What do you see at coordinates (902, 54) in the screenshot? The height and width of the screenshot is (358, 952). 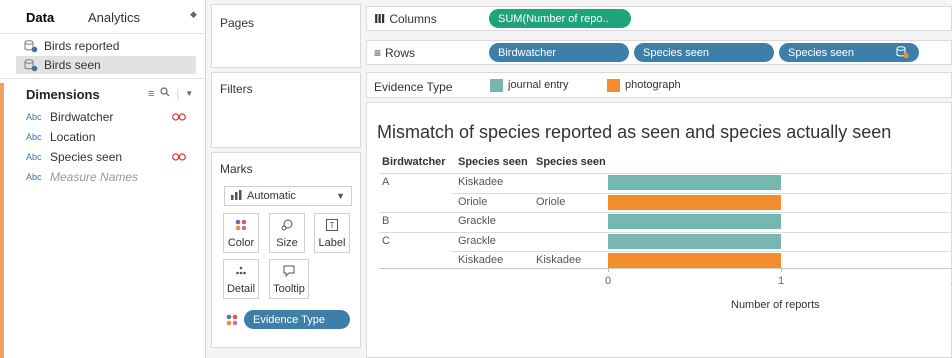 I see `linked-source-icon` at bounding box center [902, 54].